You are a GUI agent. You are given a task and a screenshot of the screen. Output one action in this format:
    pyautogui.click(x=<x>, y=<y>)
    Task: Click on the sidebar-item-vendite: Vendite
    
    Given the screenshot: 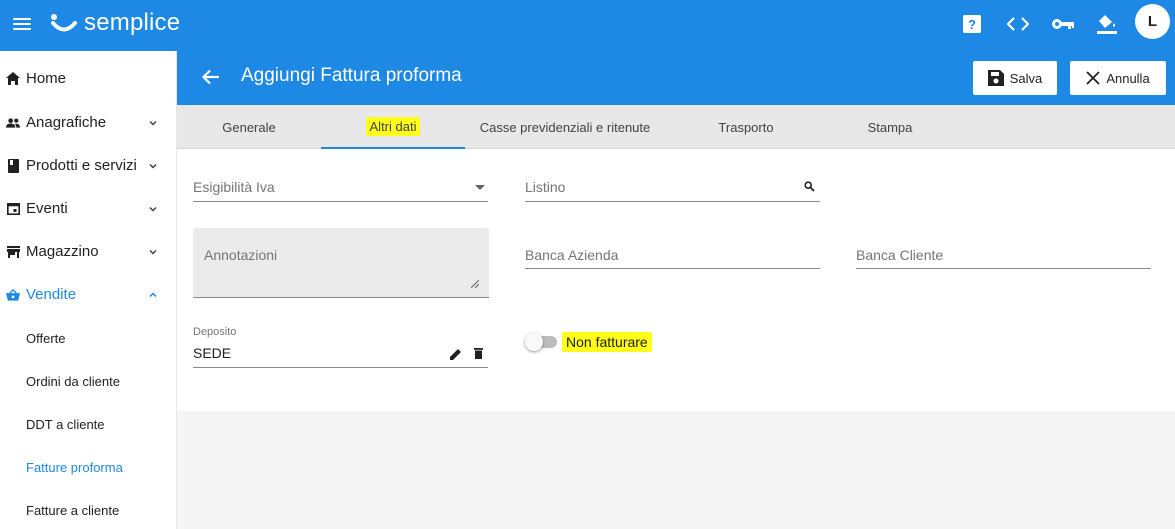 What is the action you would take?
    pyautogui.click(x=88, y=294)
    